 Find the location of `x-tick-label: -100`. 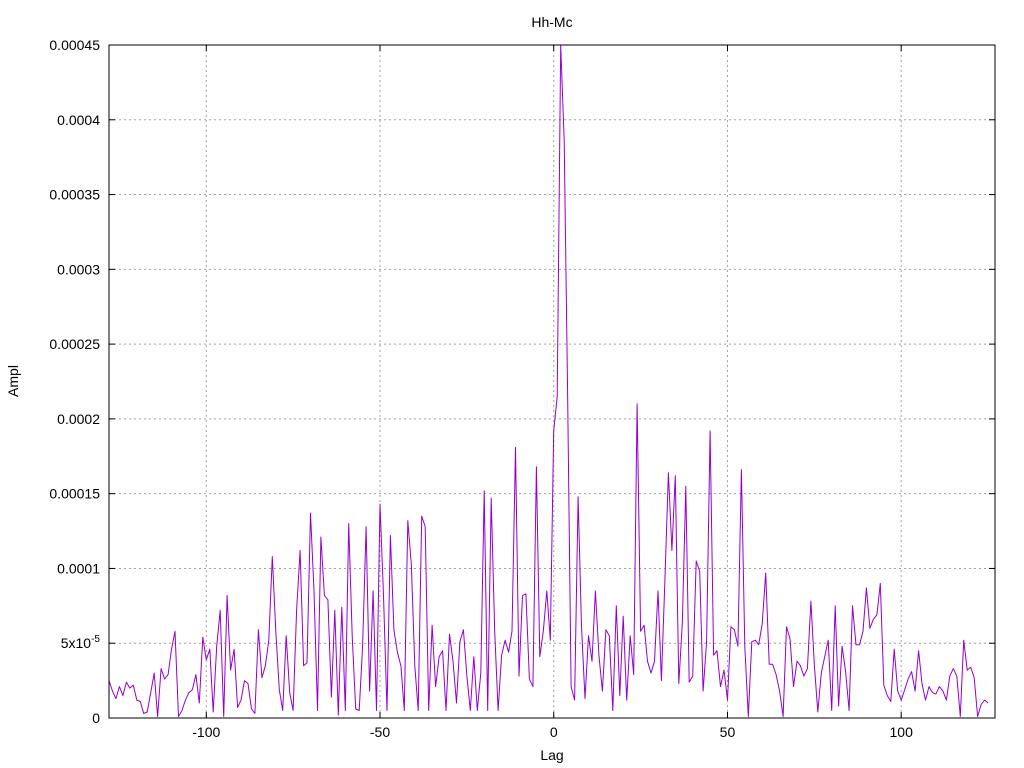

x-tick-label: -100 is located at coordinates (206, 732).